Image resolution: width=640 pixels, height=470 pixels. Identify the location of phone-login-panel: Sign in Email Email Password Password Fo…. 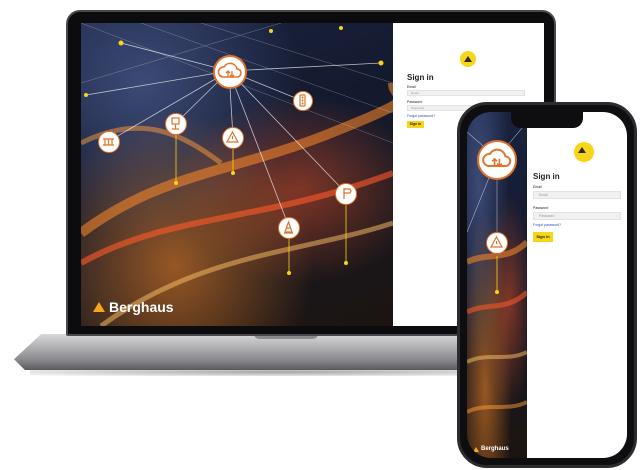
(577, 285).